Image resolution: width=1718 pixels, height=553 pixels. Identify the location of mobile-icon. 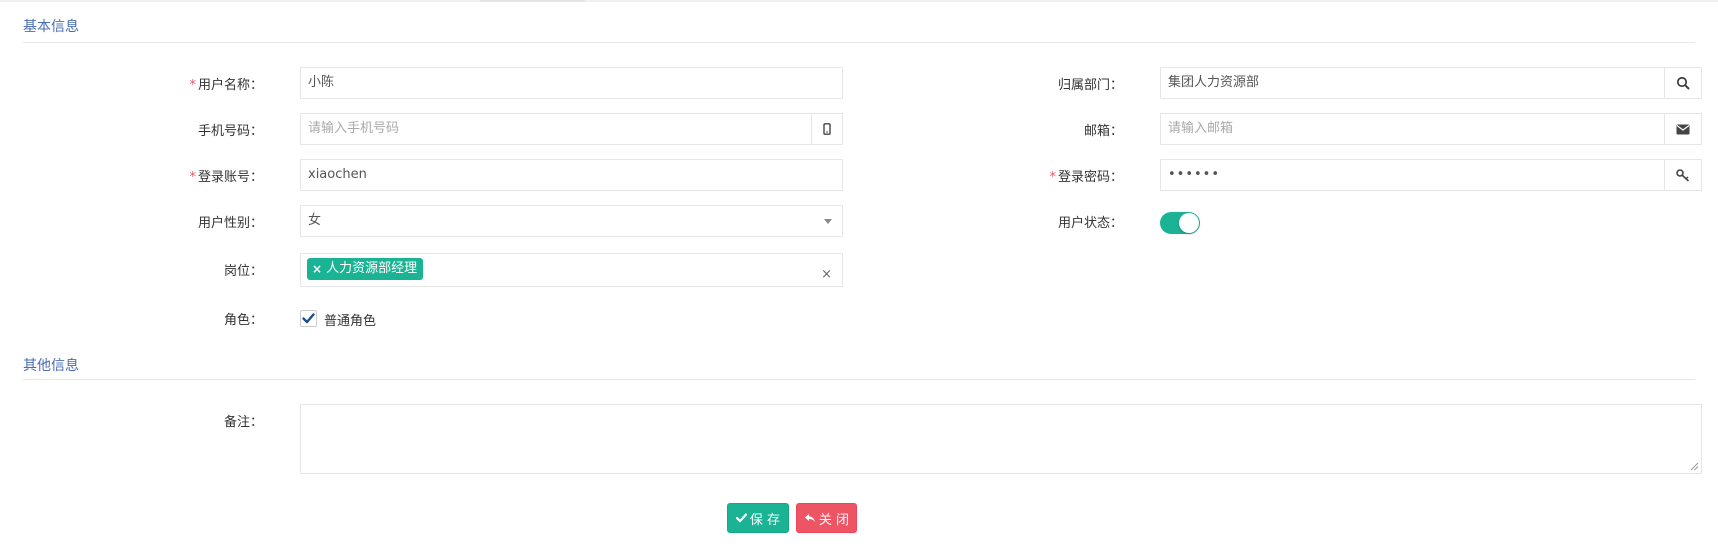
(827, 129).